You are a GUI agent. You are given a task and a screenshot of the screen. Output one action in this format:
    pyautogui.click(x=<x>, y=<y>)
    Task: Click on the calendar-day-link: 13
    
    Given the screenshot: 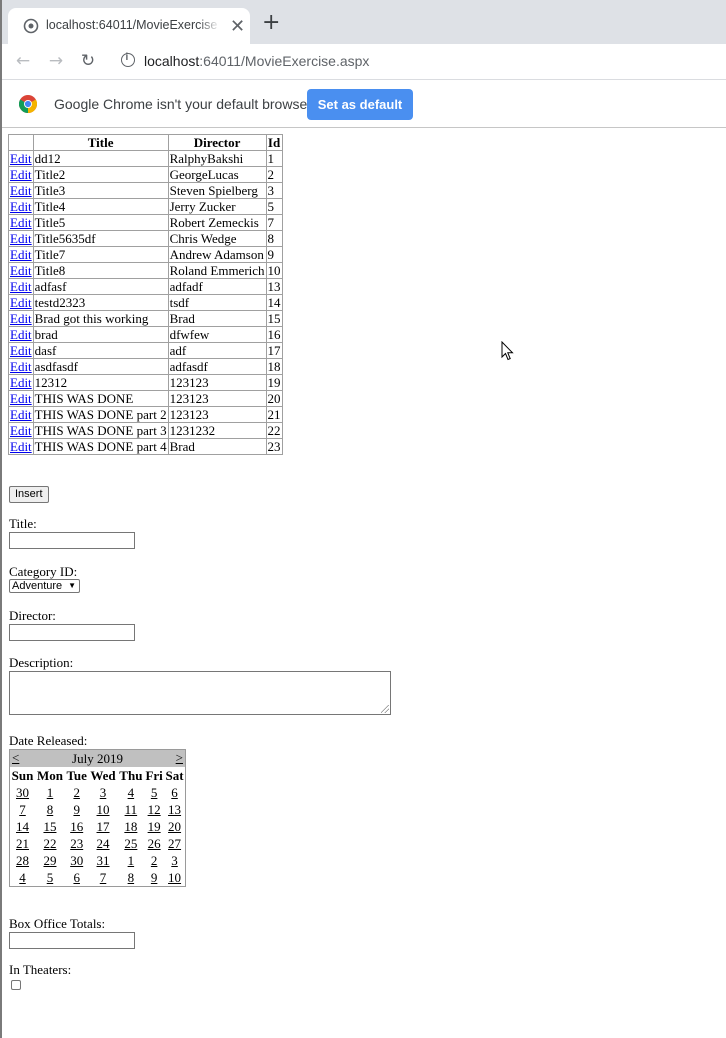 What is the action you would take?
    pyautogui.click(x=174, y=809)
    